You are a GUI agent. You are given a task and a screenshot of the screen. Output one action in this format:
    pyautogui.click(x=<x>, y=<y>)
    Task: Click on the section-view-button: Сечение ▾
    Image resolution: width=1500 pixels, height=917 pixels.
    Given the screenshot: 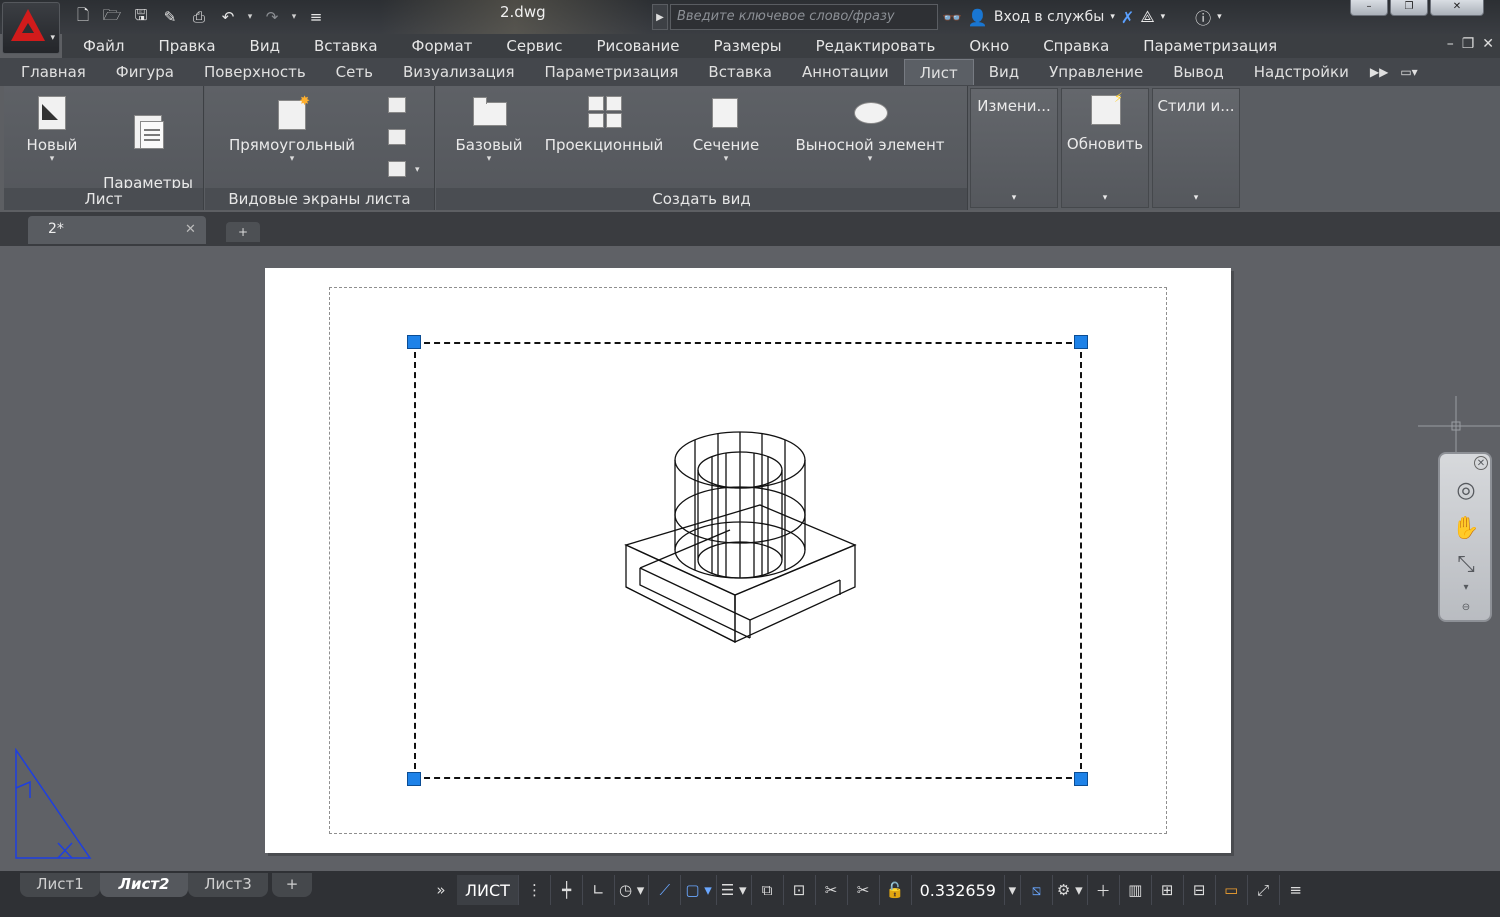 What is the action you would take?
    pyautogui.click(x=726, y=129)
    